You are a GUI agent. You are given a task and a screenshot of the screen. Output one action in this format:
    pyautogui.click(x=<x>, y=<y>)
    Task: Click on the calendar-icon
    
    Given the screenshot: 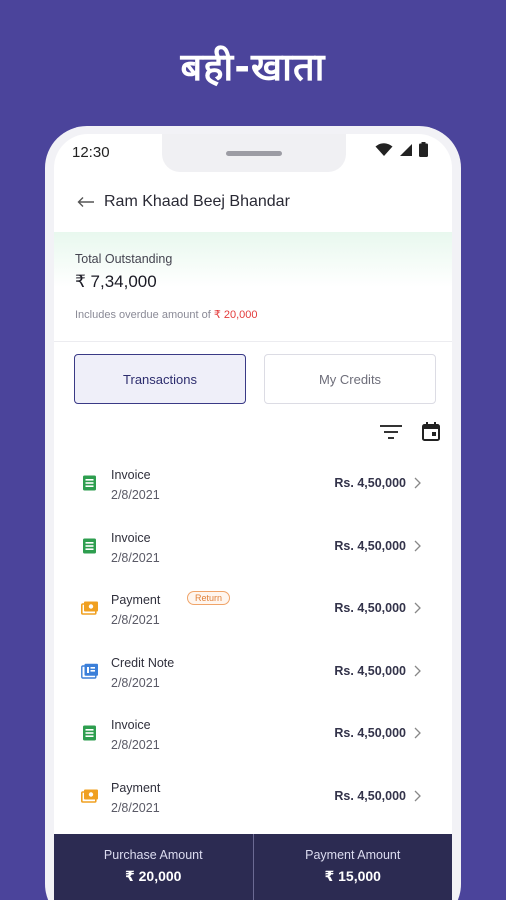 What is the action you would take?
    pyautogui.click(x=431, y=431)
    